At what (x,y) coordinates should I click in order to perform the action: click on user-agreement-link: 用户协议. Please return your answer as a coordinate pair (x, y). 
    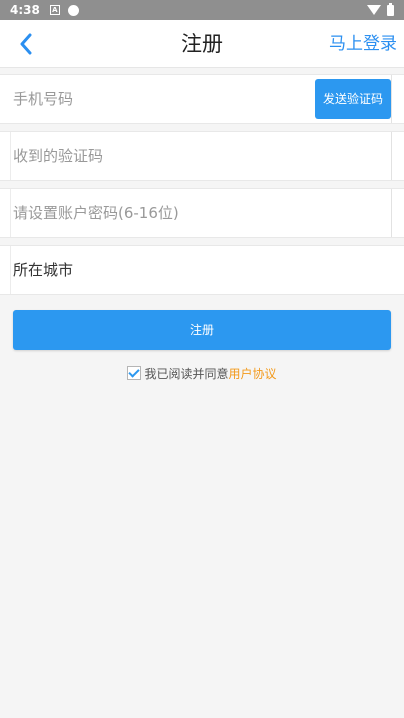
    Looking at the image, I should click on (253, 373).